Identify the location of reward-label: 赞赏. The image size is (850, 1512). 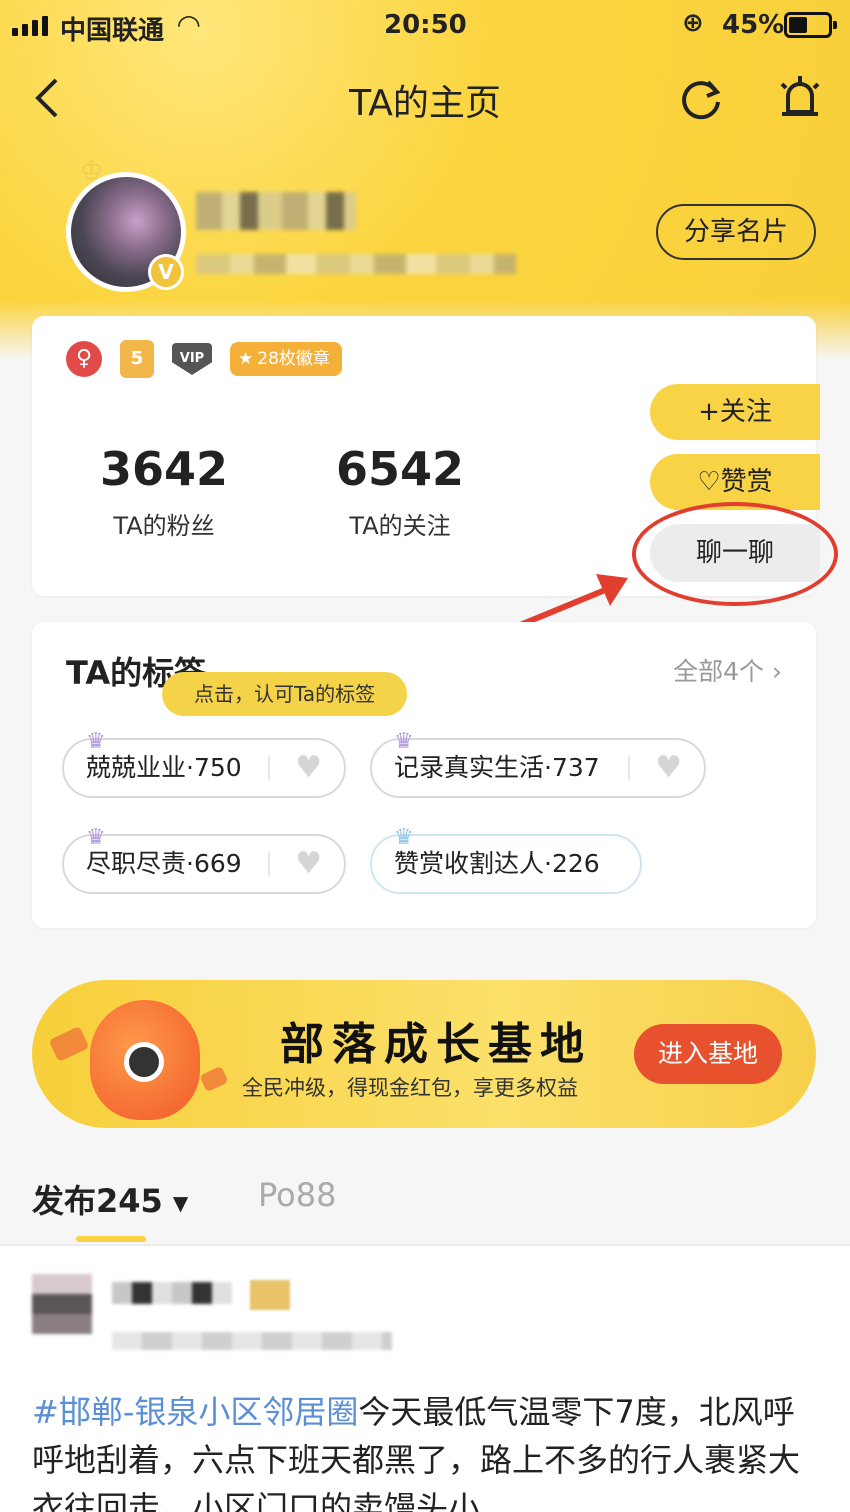
(746, 482).